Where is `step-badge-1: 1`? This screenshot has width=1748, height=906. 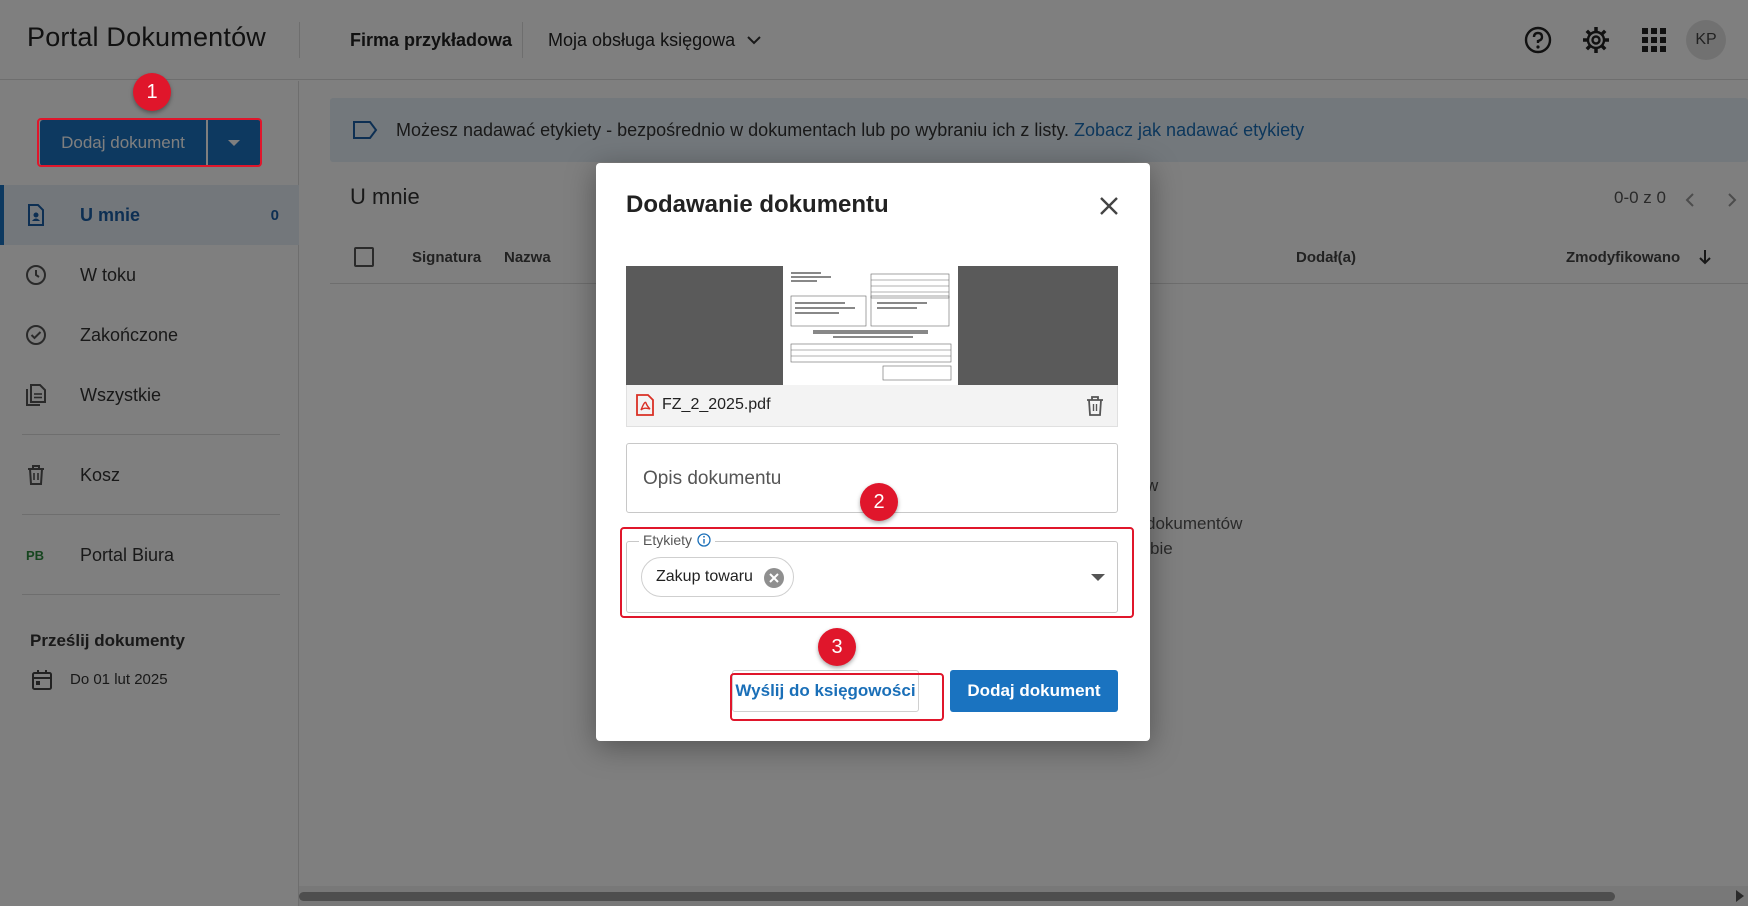
step-badge-1: 1 is located at coordinates (152, 92).